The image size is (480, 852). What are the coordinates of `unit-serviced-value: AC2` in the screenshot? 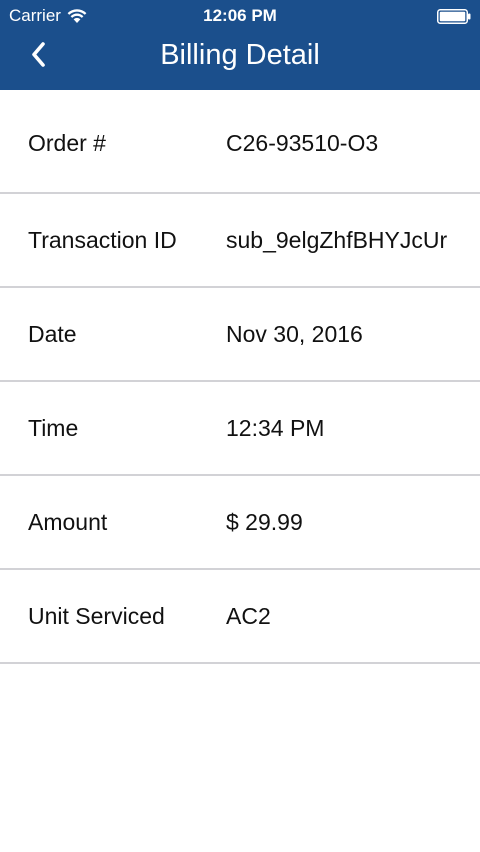 It's located at (248, 616).